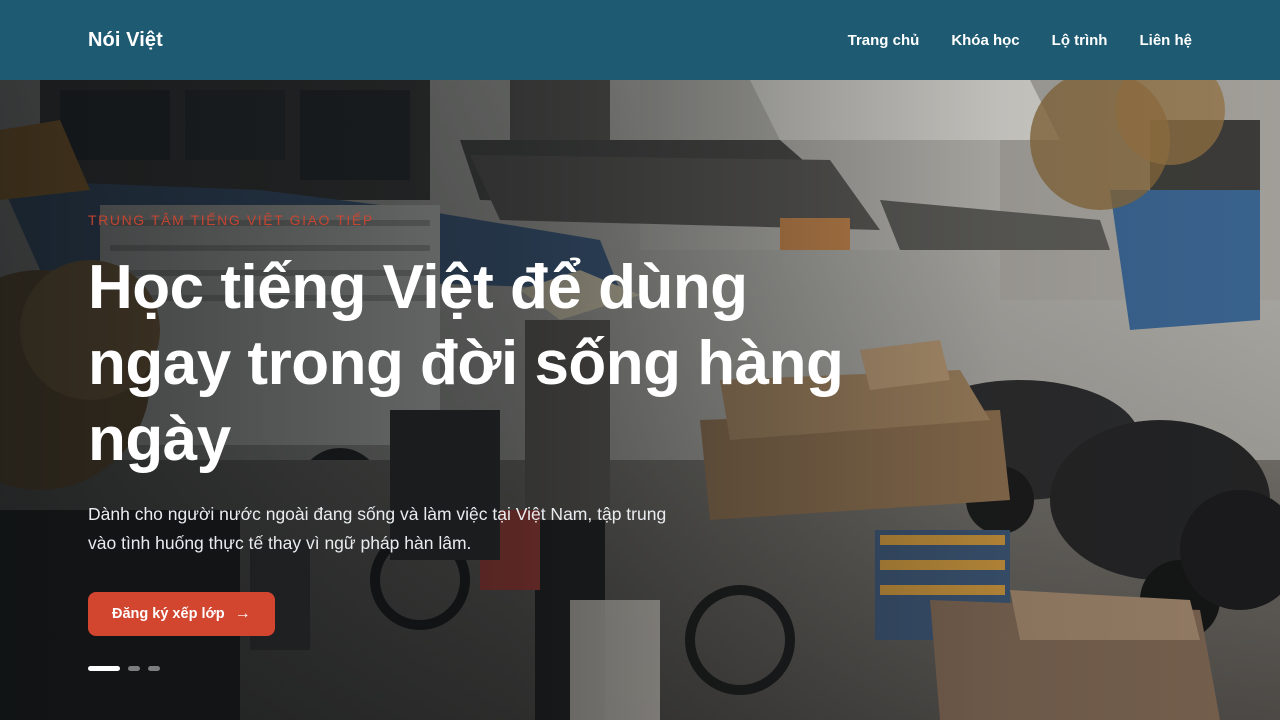 The width and height of the screenshot is (1280, 720). Describe the element at coordinates (125, 40) in the screenshot. I see `brand-logo: Nói Việt` at that location.